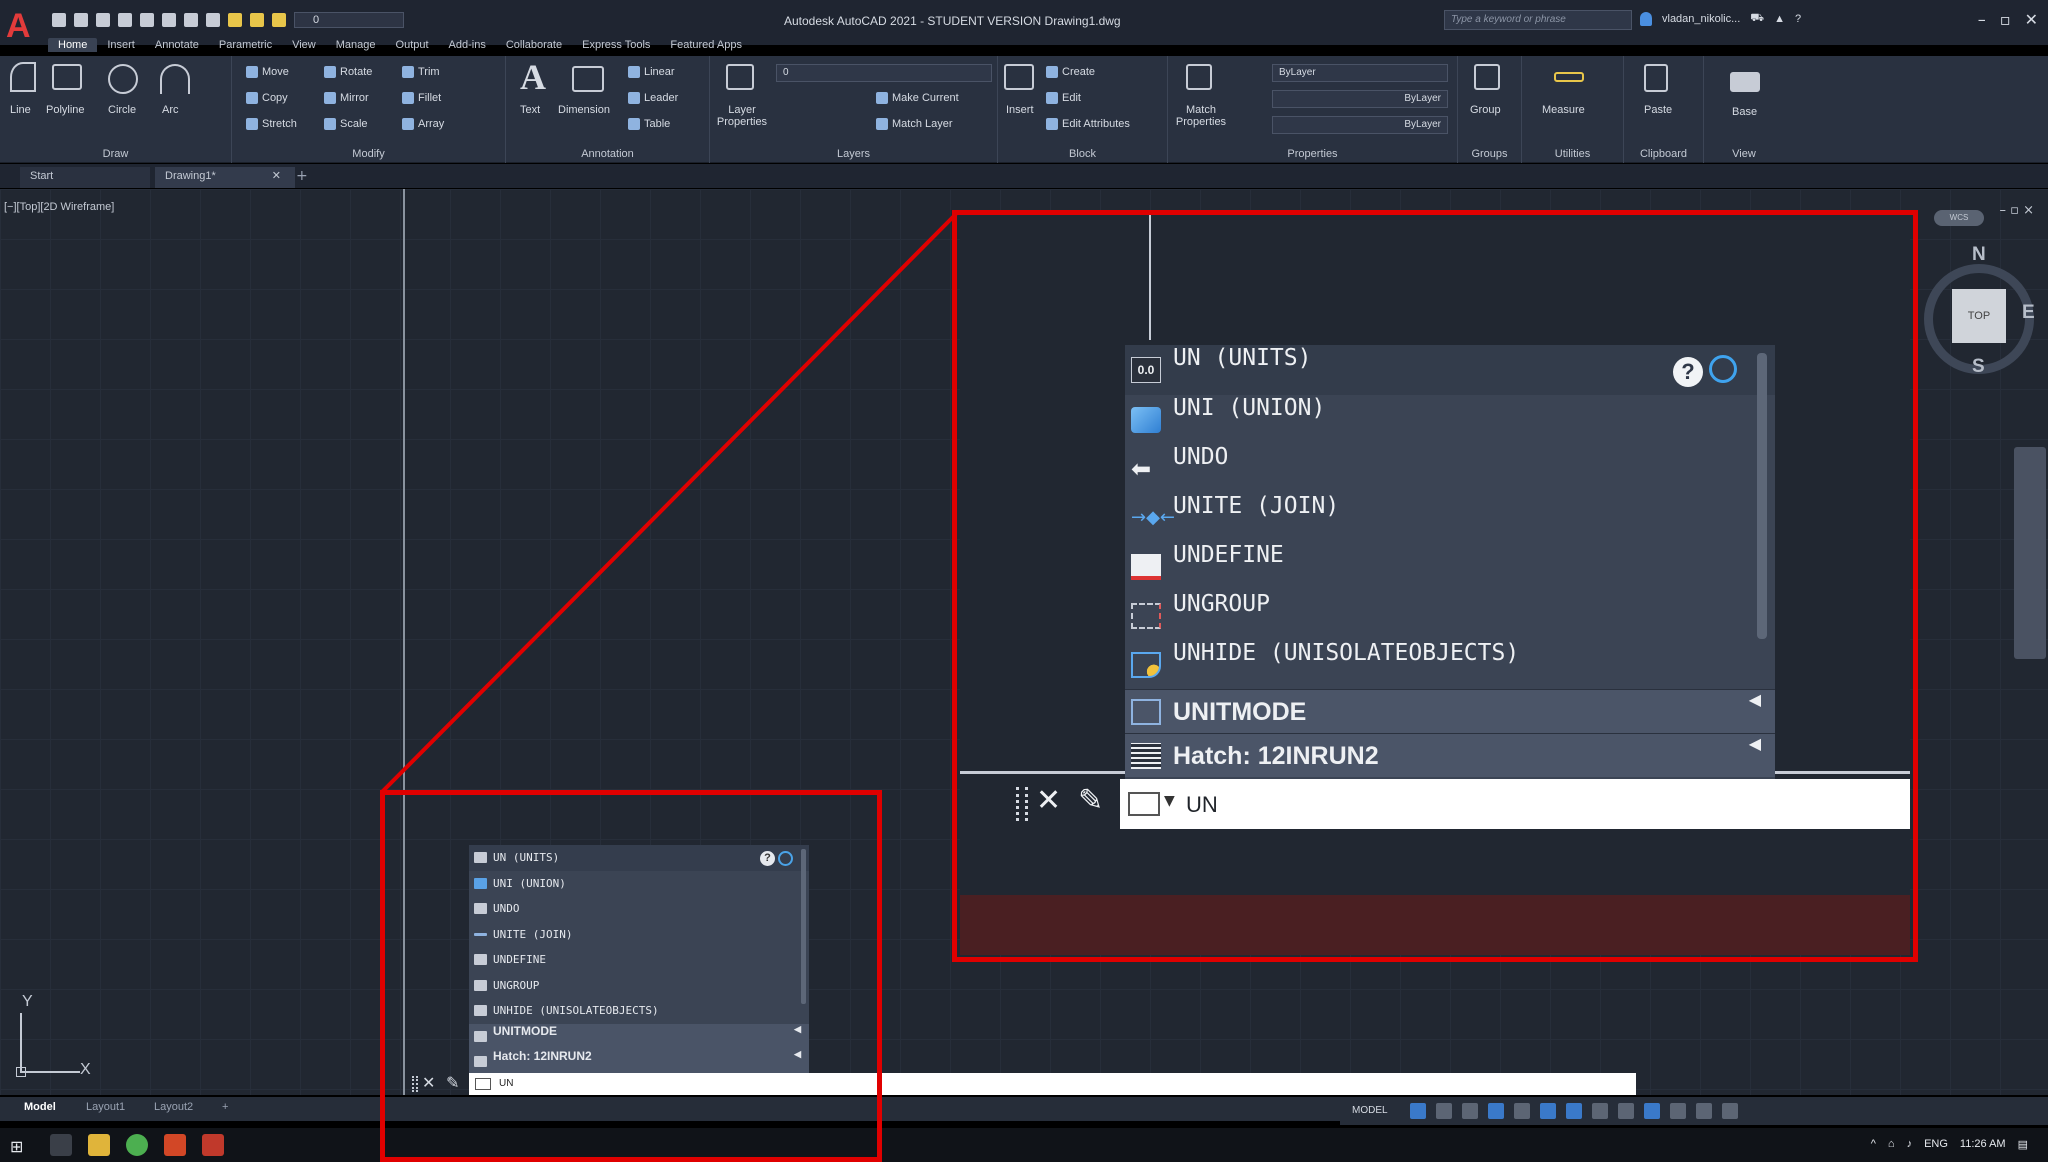 The height and width of the screenshot is (1162, 2048). I want to click on scale-button: Scale, so click(346, 124).